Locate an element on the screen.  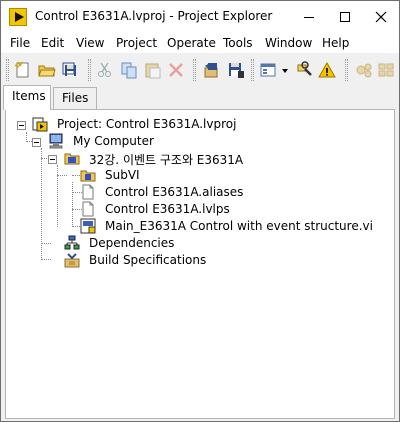
close-button is located at coordinates (381, 17).